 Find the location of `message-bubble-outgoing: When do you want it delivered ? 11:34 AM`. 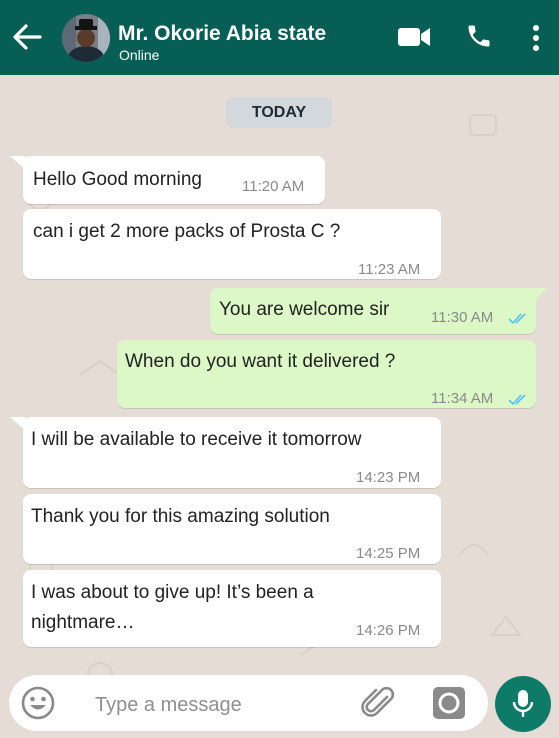

message-bubble-outgoing: When do you want it delivered ? 11:34 AM is located at coordinates (326, 374).